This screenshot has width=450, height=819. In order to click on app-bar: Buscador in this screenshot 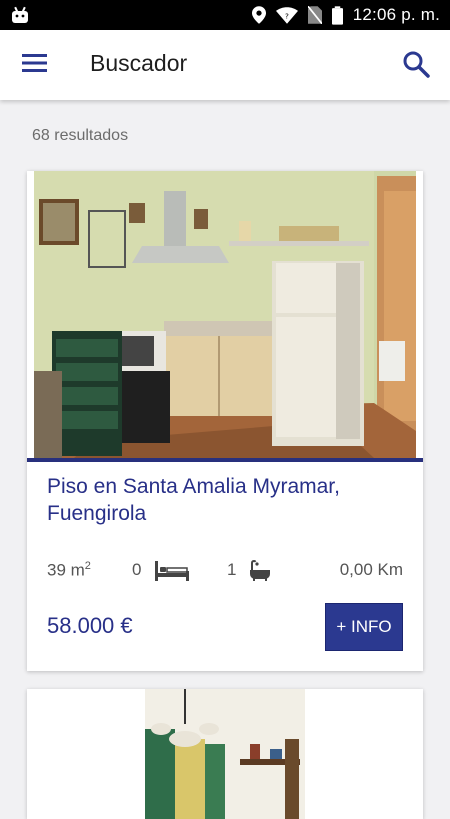, I will do `click(225, 65)`.